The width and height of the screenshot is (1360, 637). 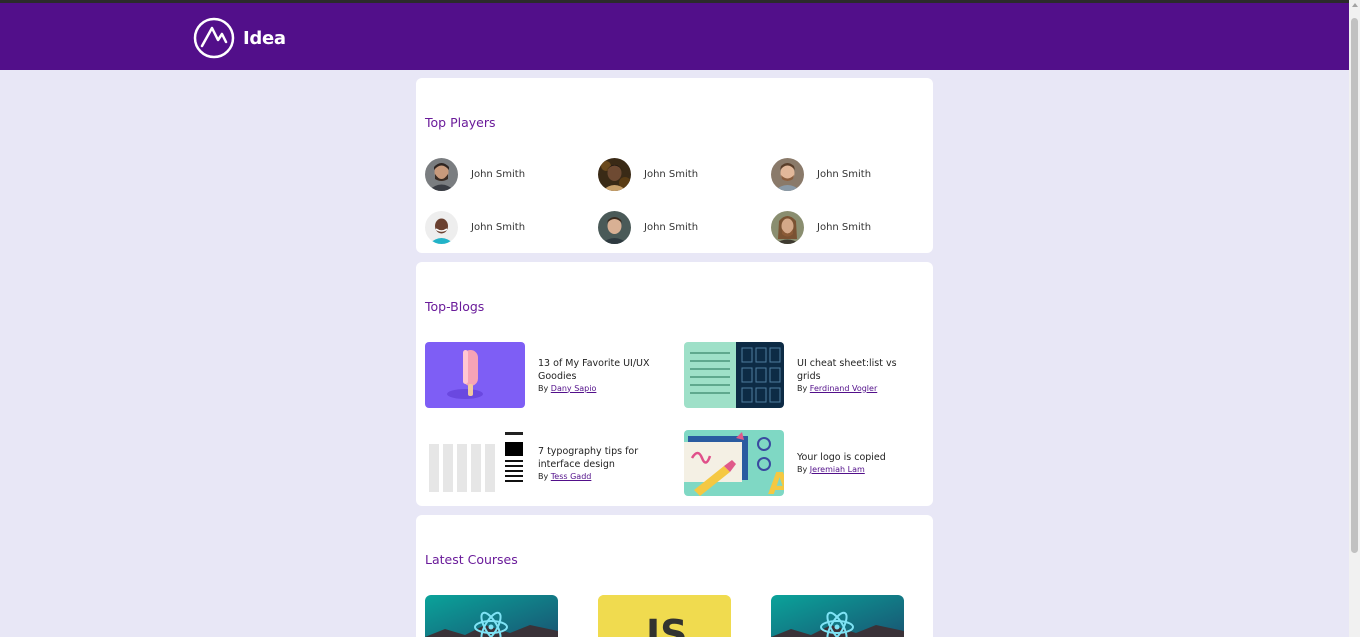 What do you see at coordinates (734, 463) in the screenshot?
I see `logo-copied-thumbnail: A` at bounding box center [734, 463].